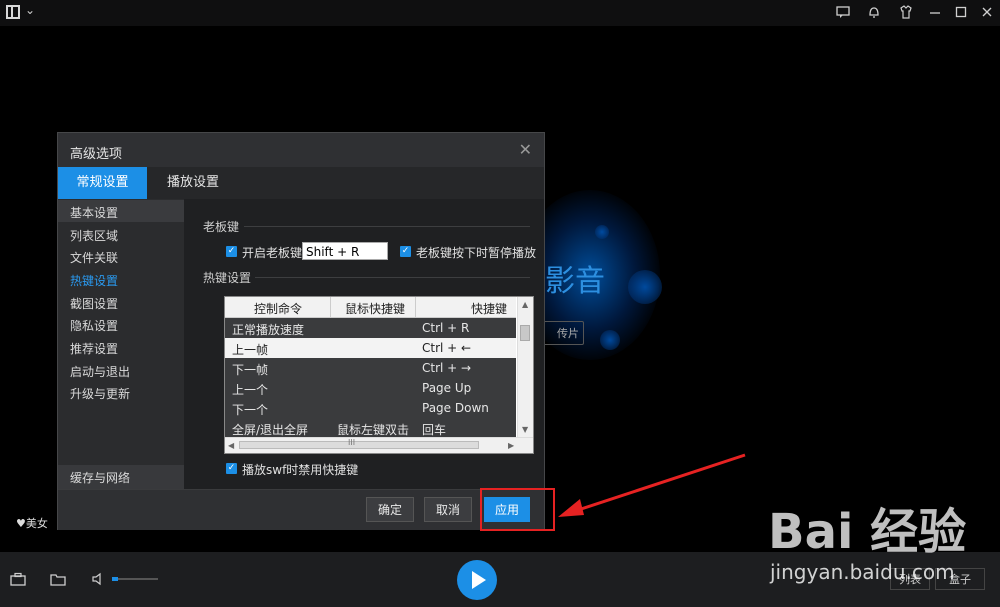 The image size is (1000, 607). What do you see at coordinates (115, 579) in the screenshot?
I see `volume-level` at bounding box center [115, 579].